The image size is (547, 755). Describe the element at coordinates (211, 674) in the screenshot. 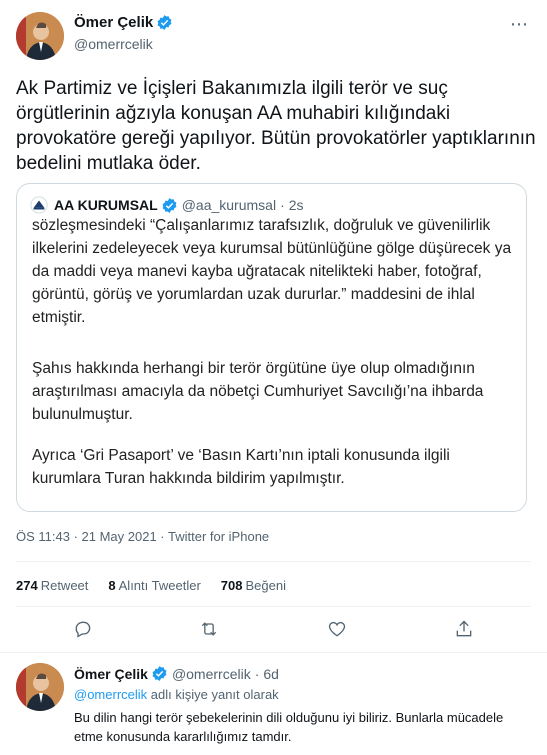

I see `reply-author-handle: @omerrcelik` at that location.